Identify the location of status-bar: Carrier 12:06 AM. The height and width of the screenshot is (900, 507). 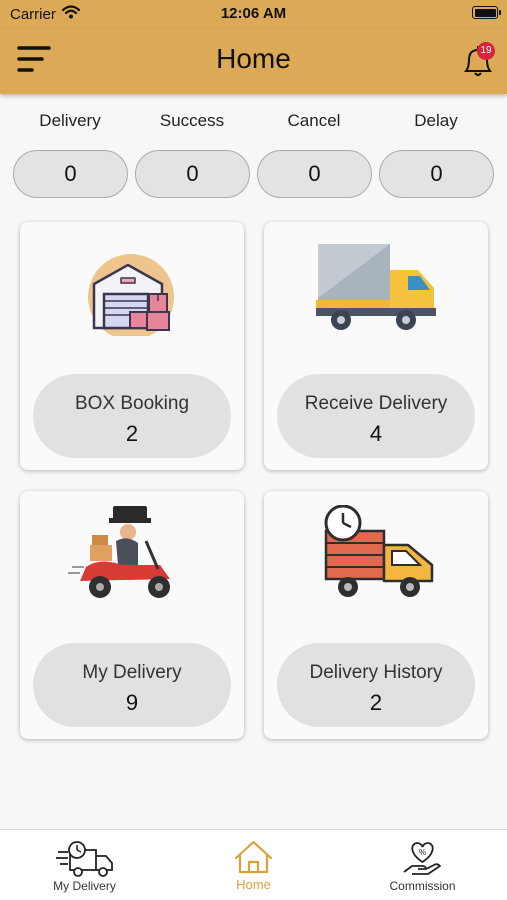
(253, 14).